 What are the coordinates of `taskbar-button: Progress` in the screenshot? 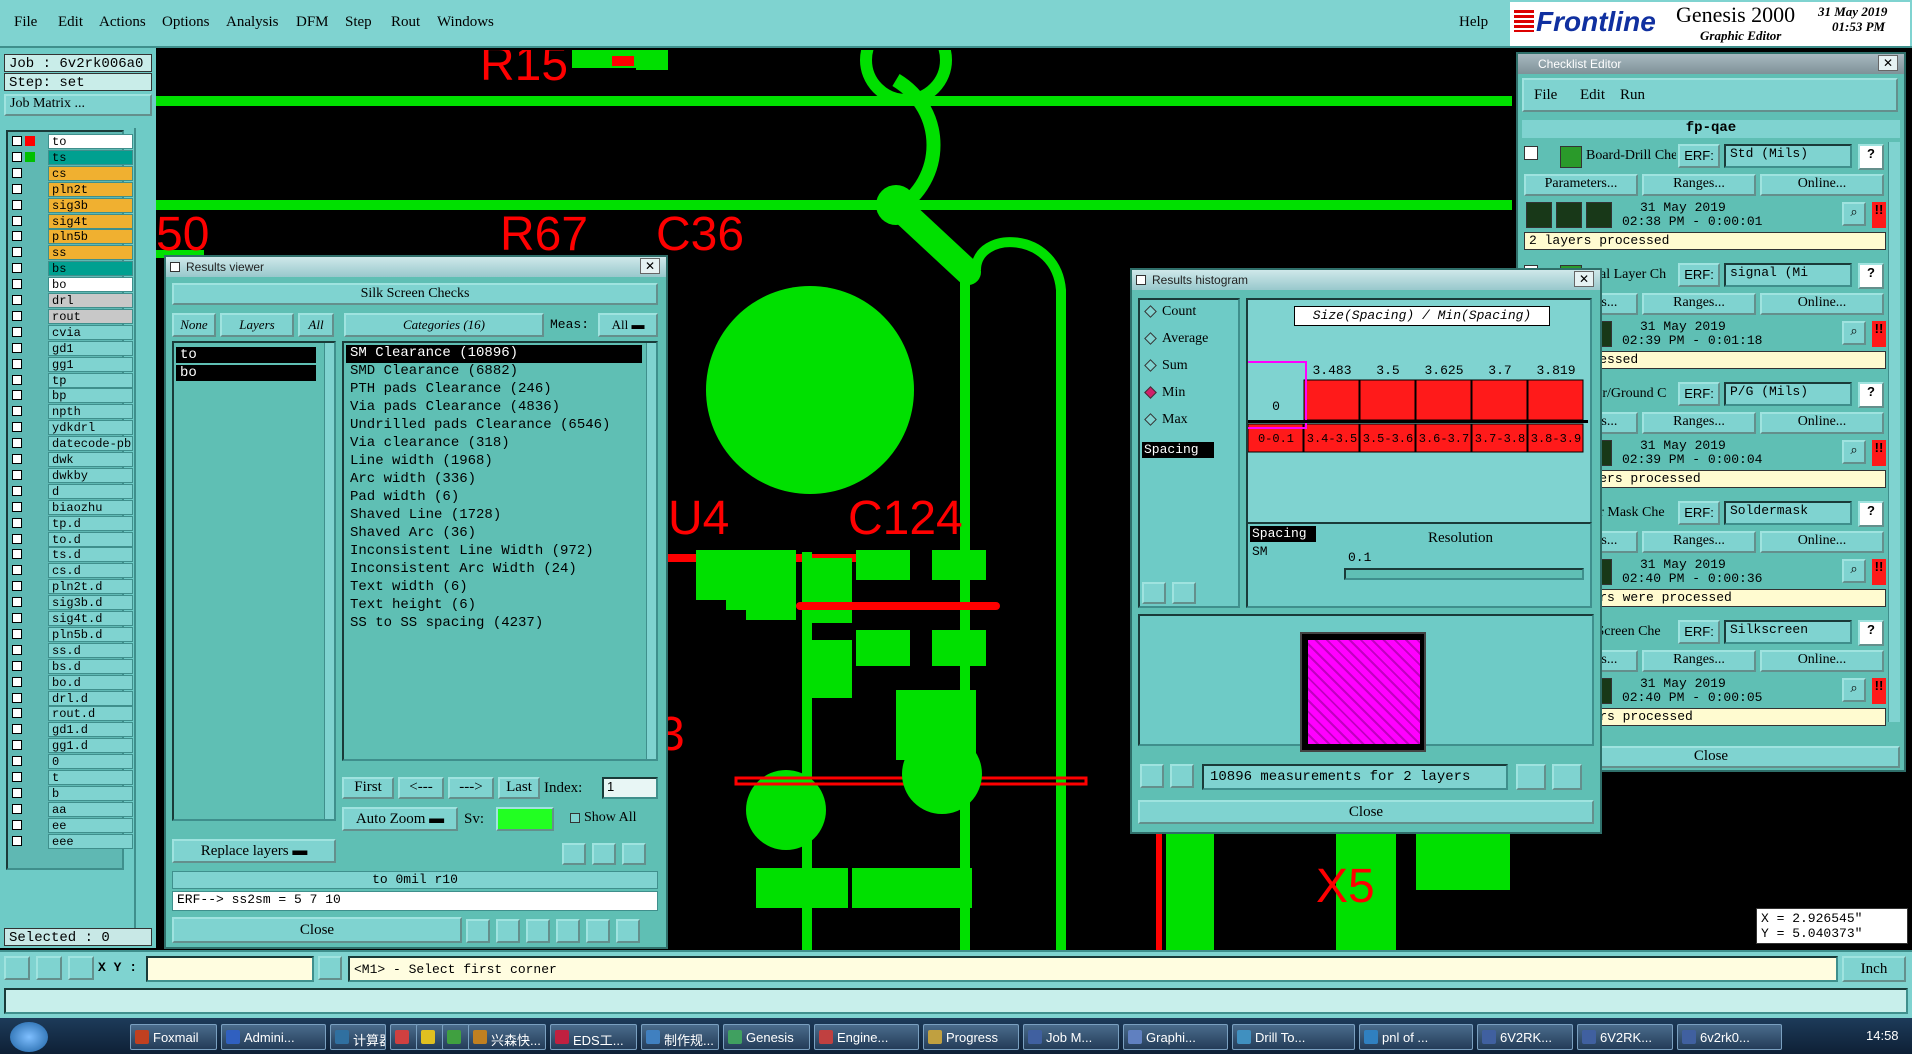 It's located at (971, 1037).